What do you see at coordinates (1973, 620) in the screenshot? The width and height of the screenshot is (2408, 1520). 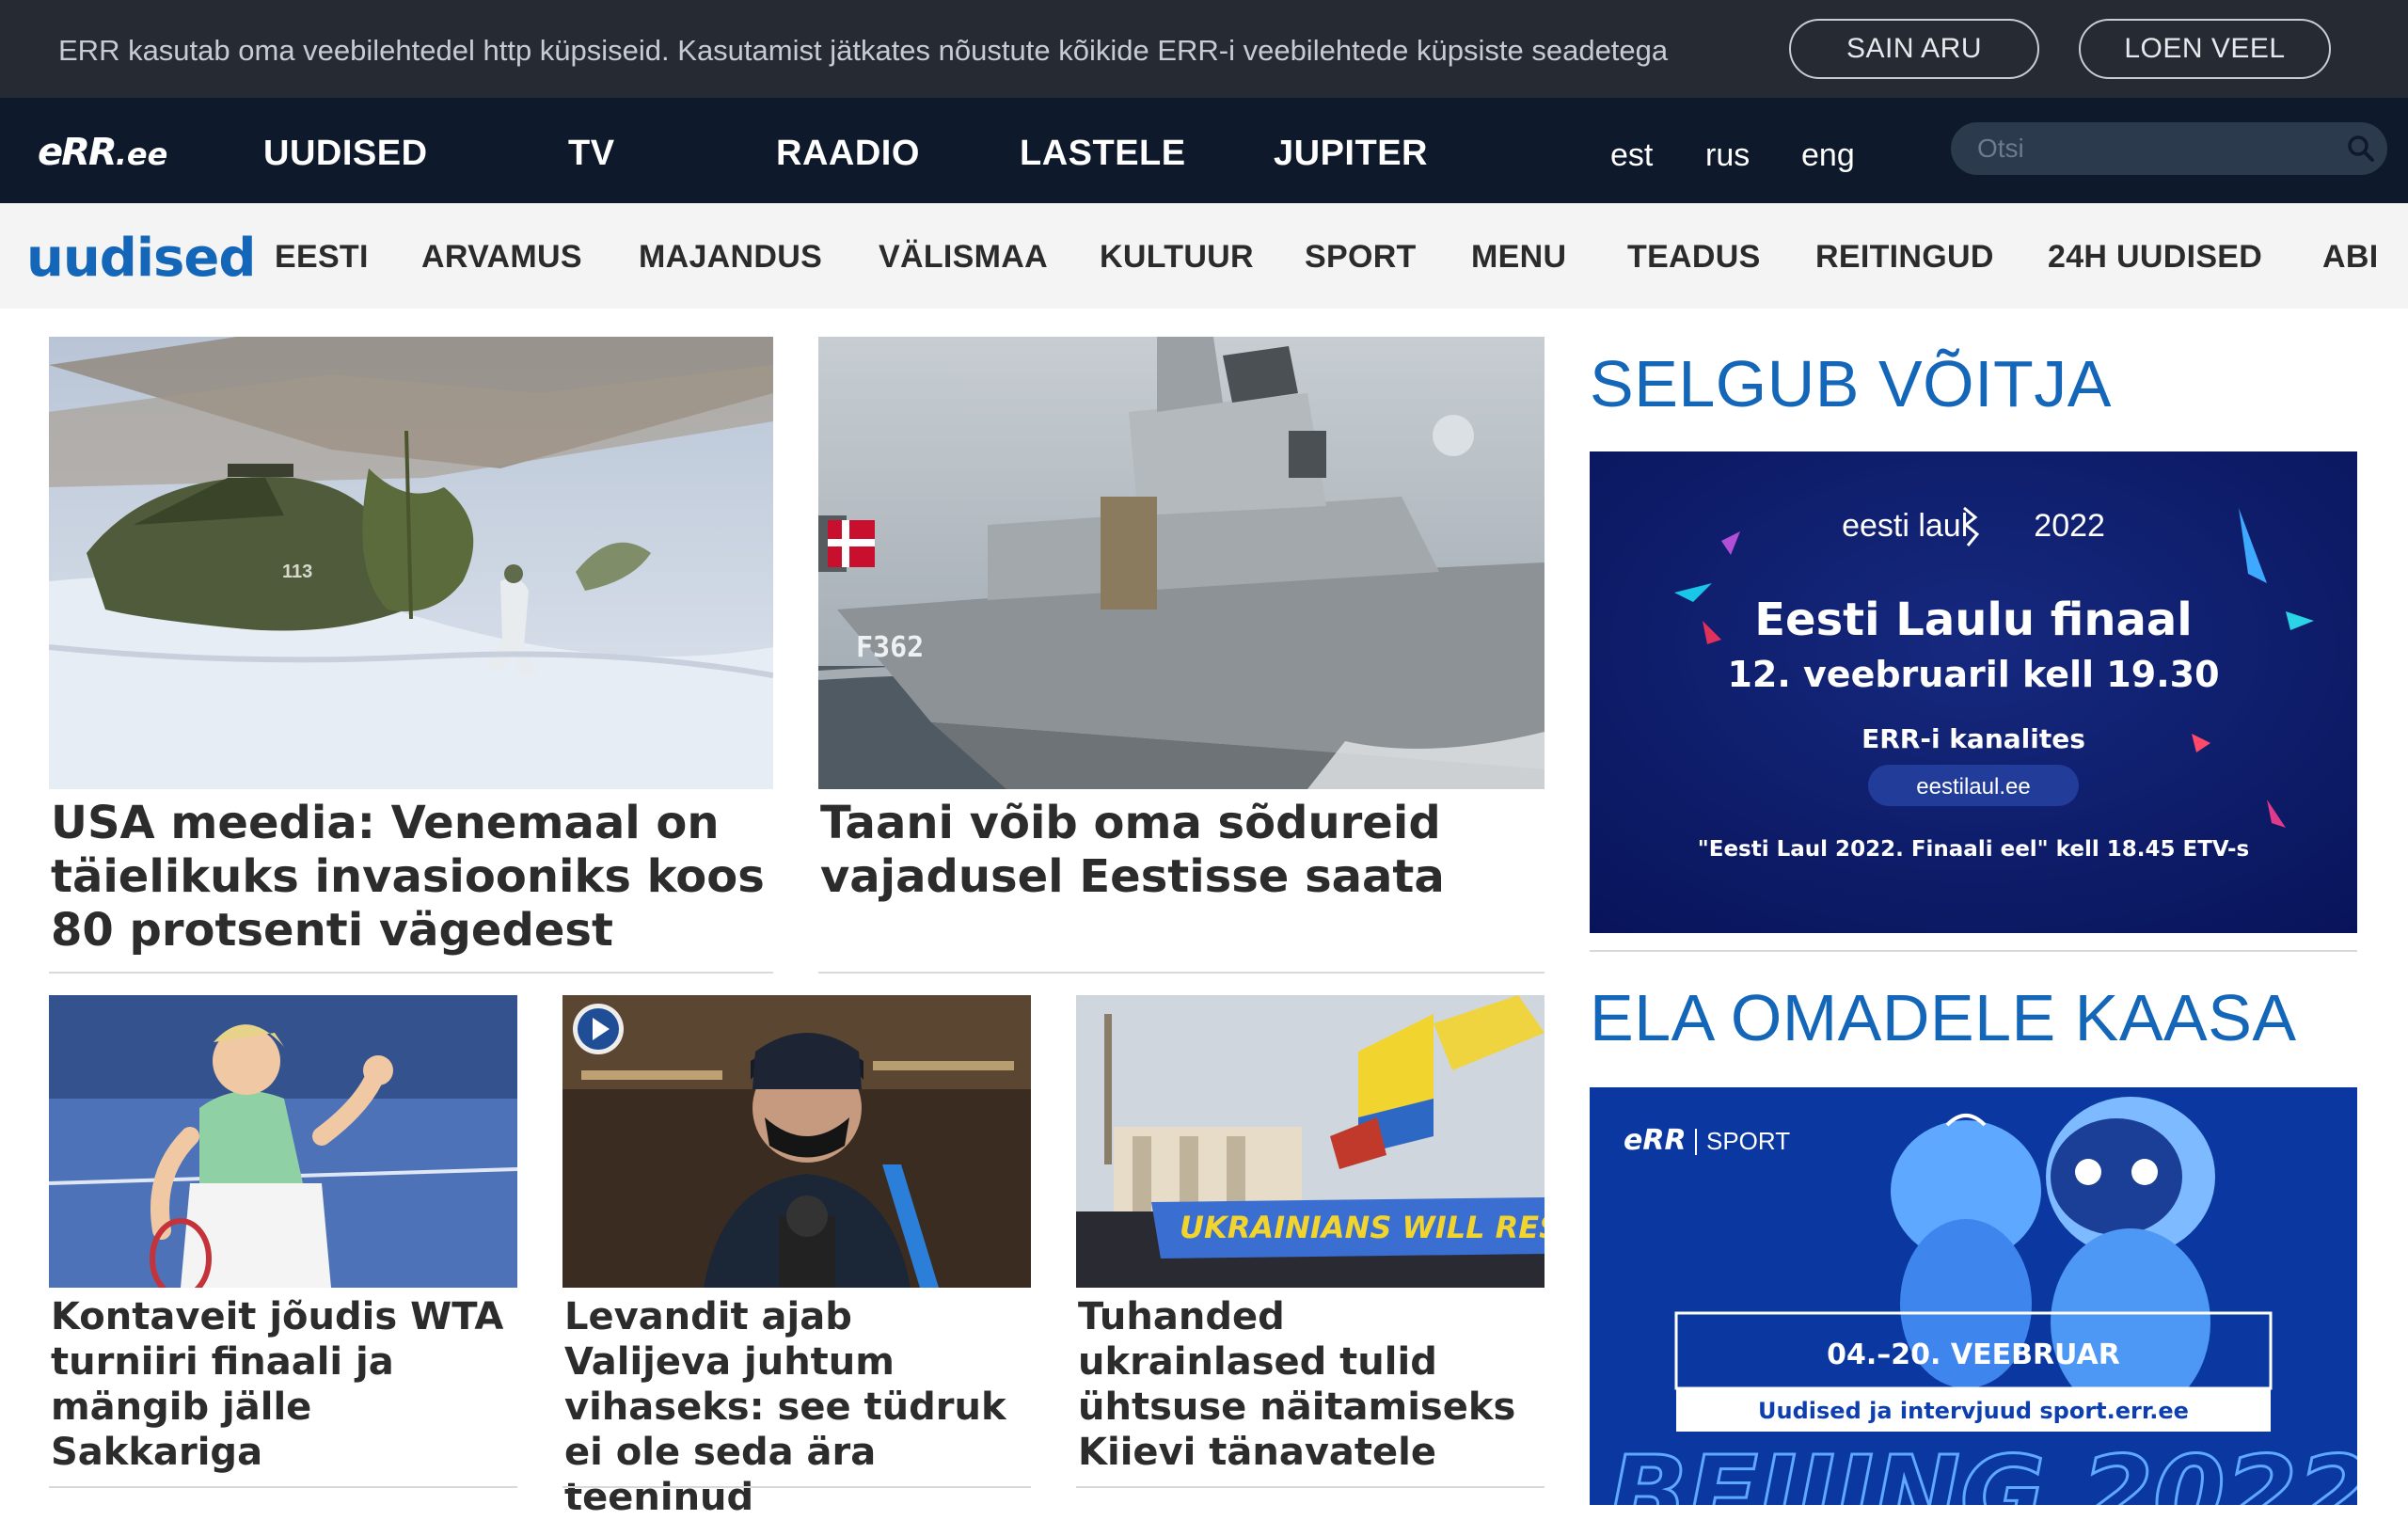 I see `eesti-laul-title: Eesti Laulu finaal` at bounding box center [1973, 620].